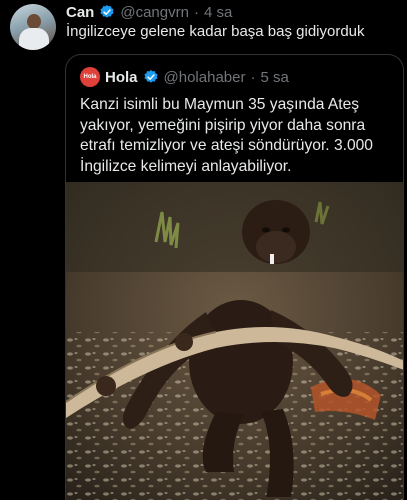  I want to click on hola-logo: Hola, so click(90, 77).